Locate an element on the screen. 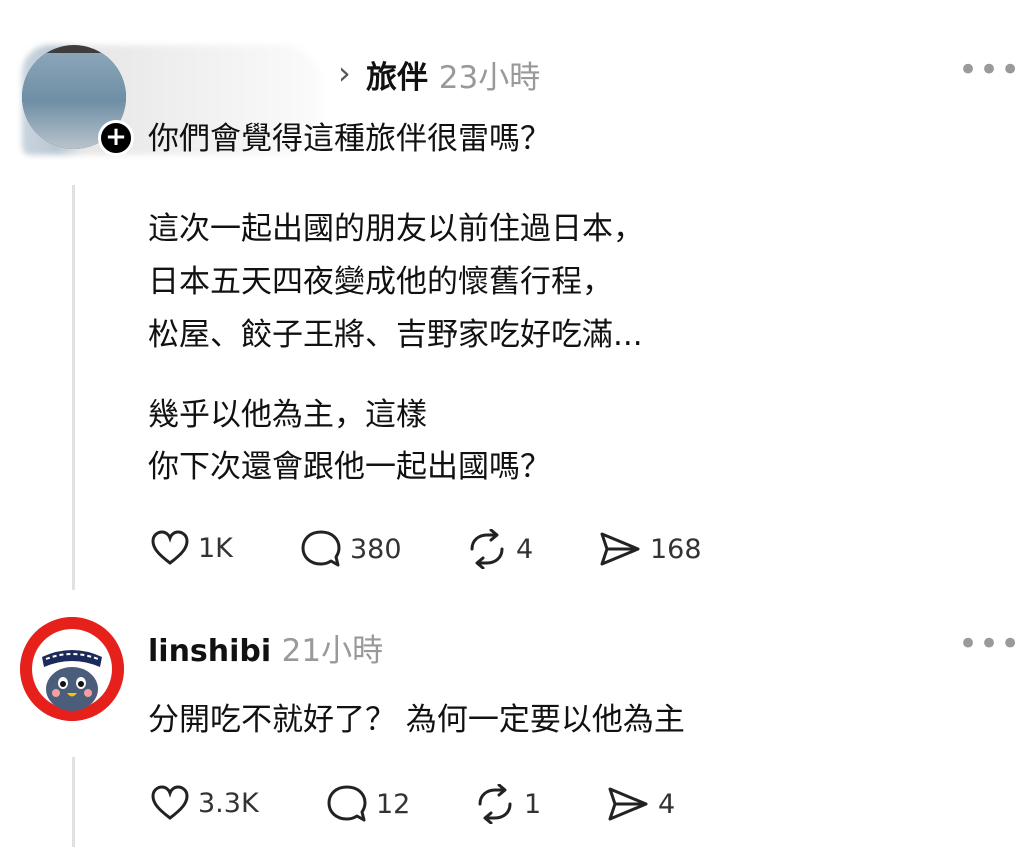  mascot-logo is located at coordinates (72, 669).